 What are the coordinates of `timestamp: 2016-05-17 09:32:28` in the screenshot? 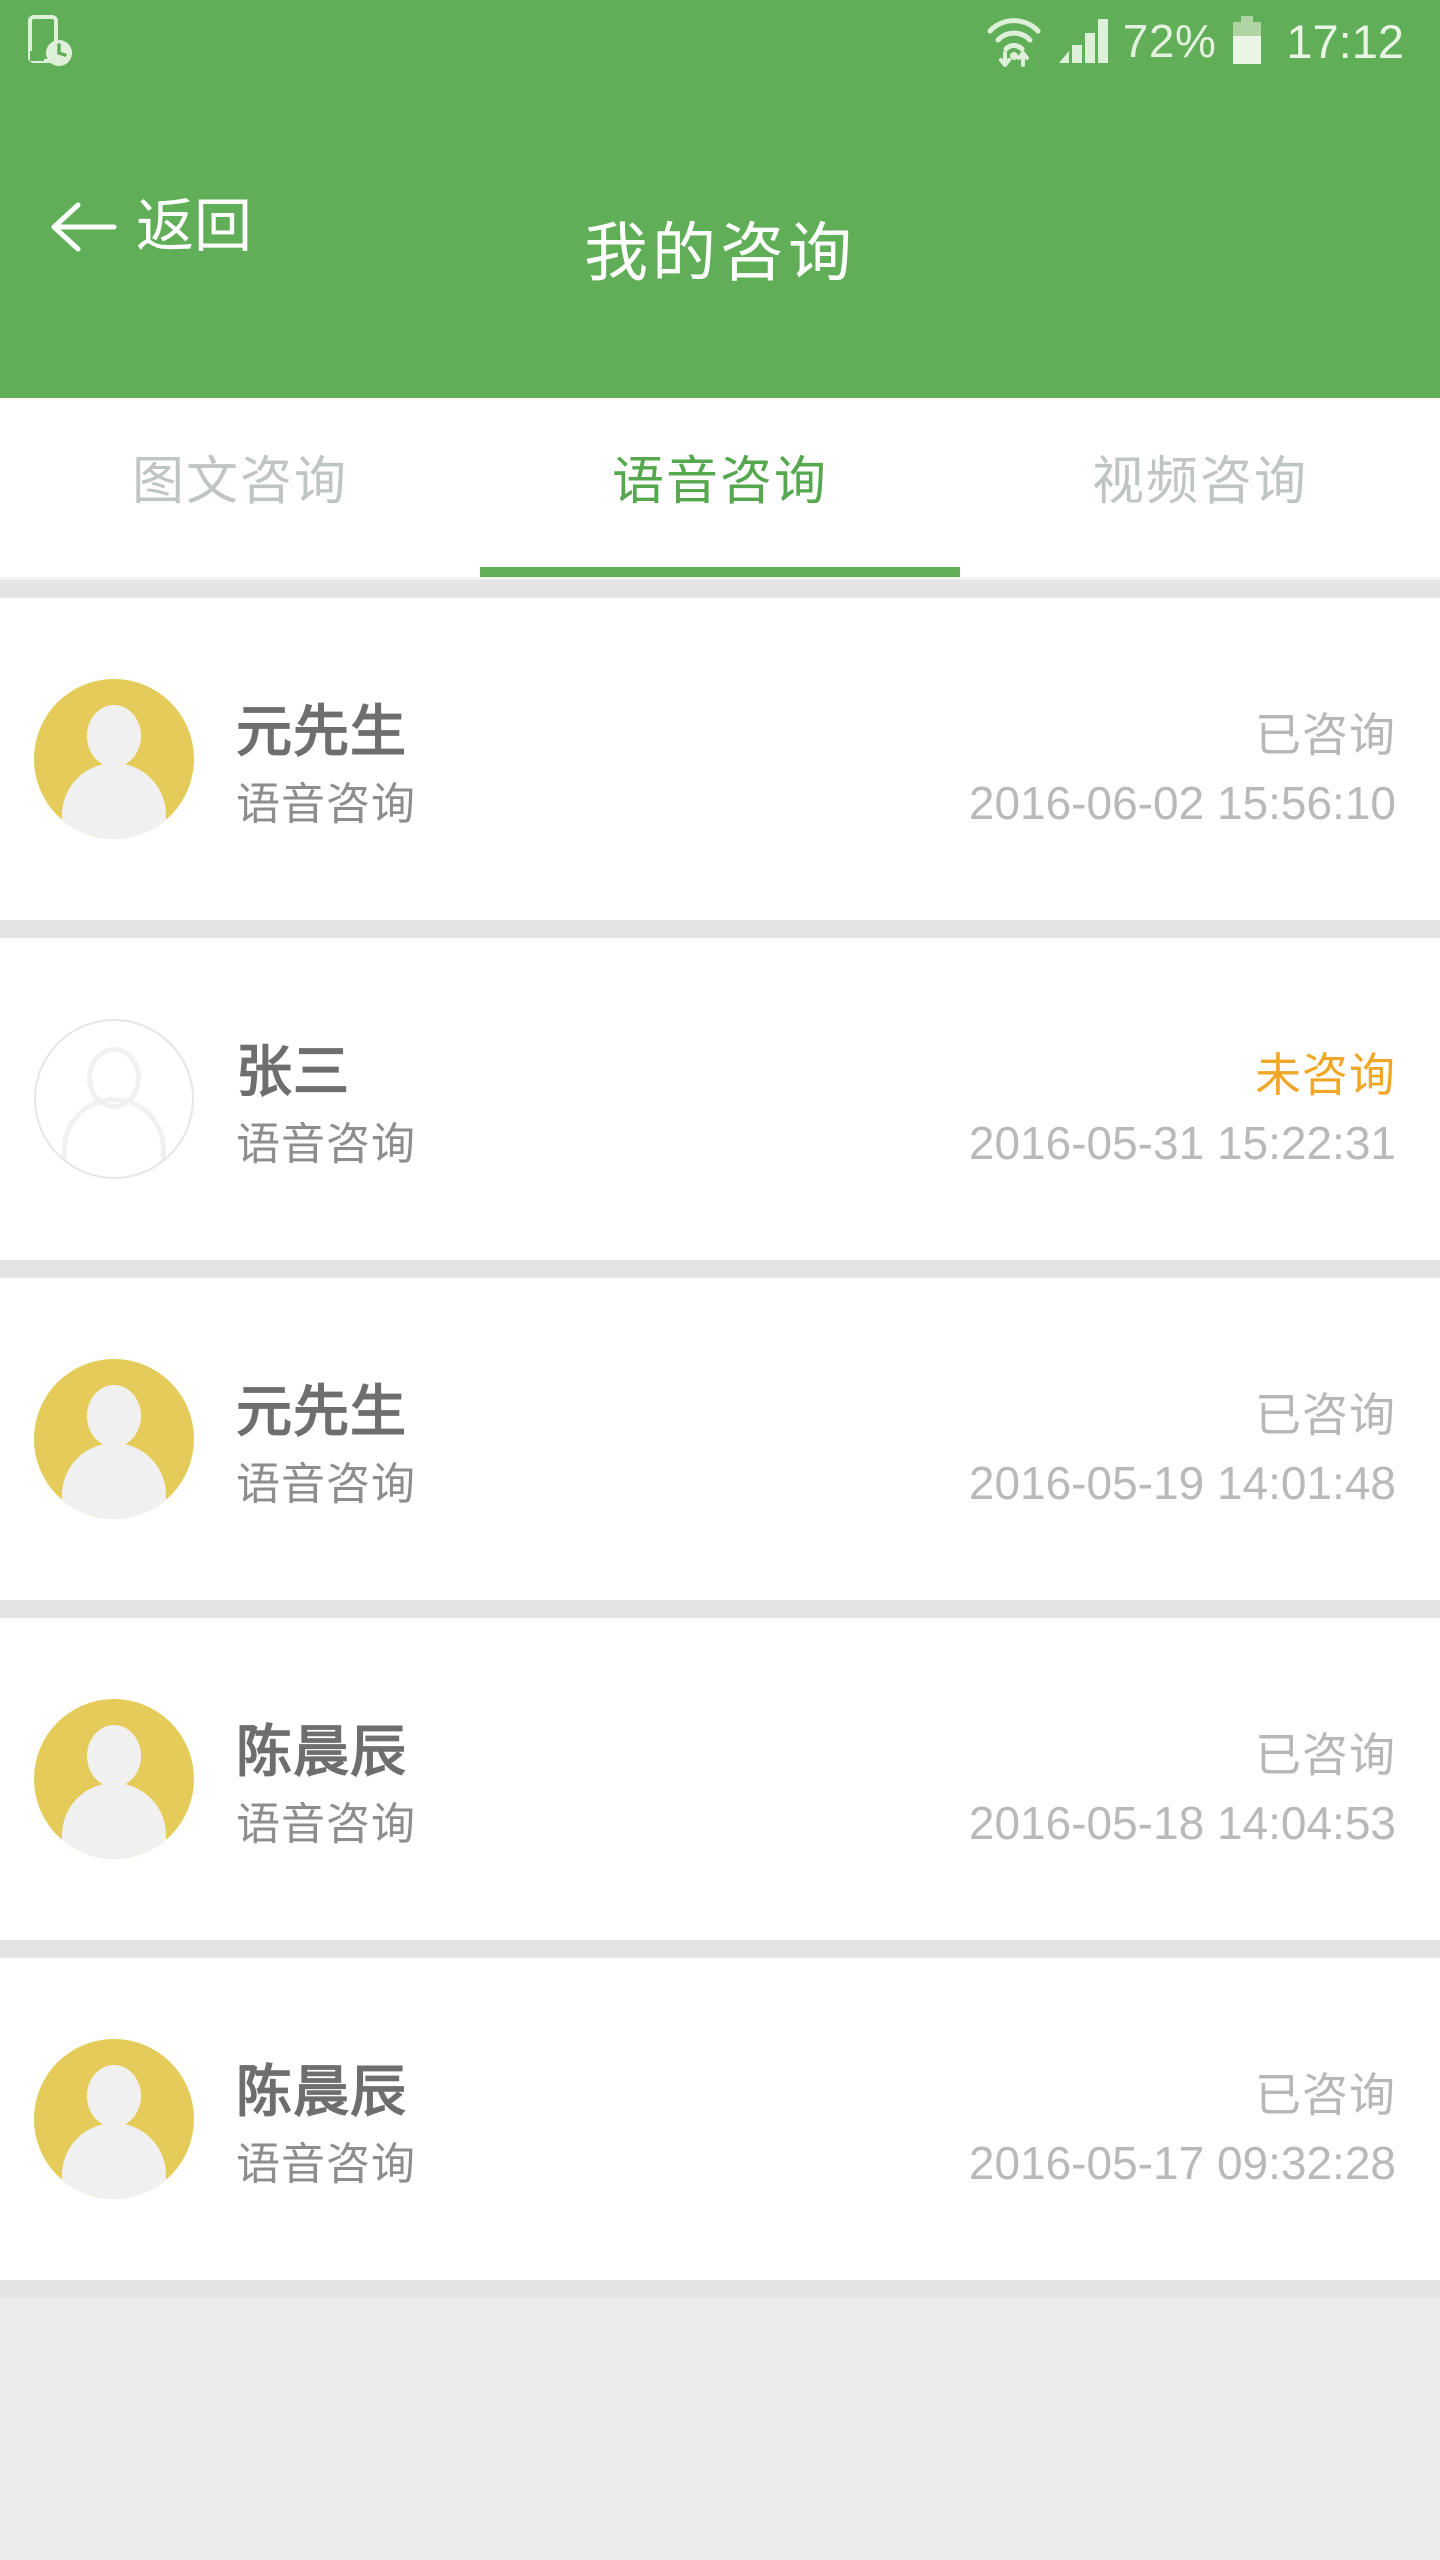 It's located at (1182, 2163).